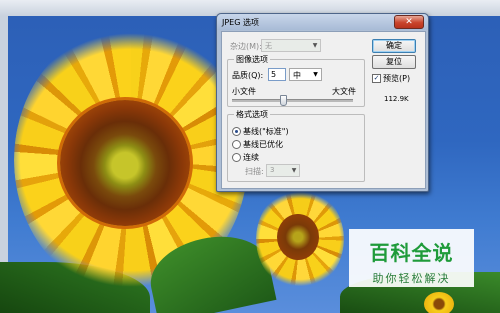  What do you see at coordinates (344, 91) in the screenshot?
I see `large-file-label: 大文件` at bounding box center [344, 91].